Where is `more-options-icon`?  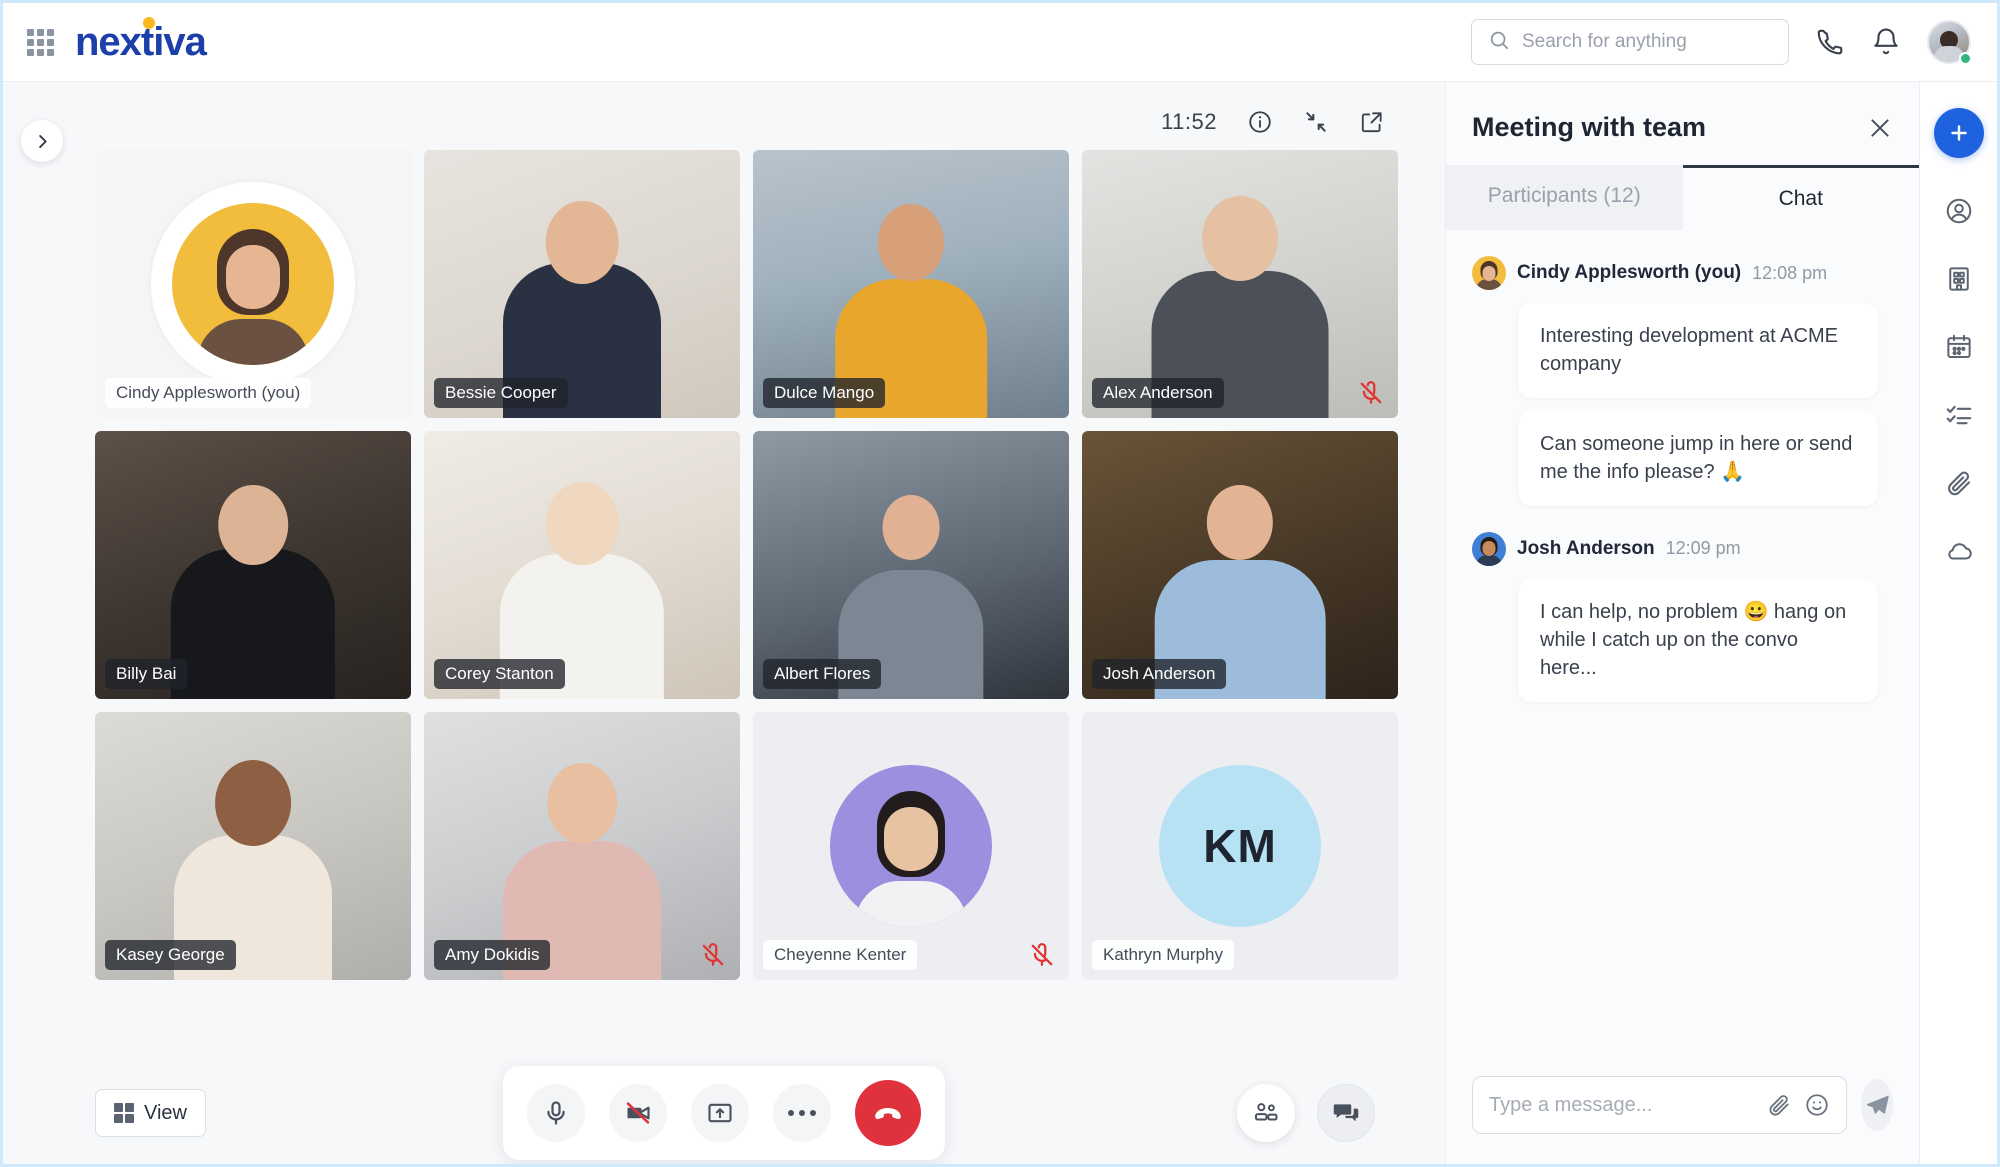
more-options-icon is located at coordinates (802, 1113).